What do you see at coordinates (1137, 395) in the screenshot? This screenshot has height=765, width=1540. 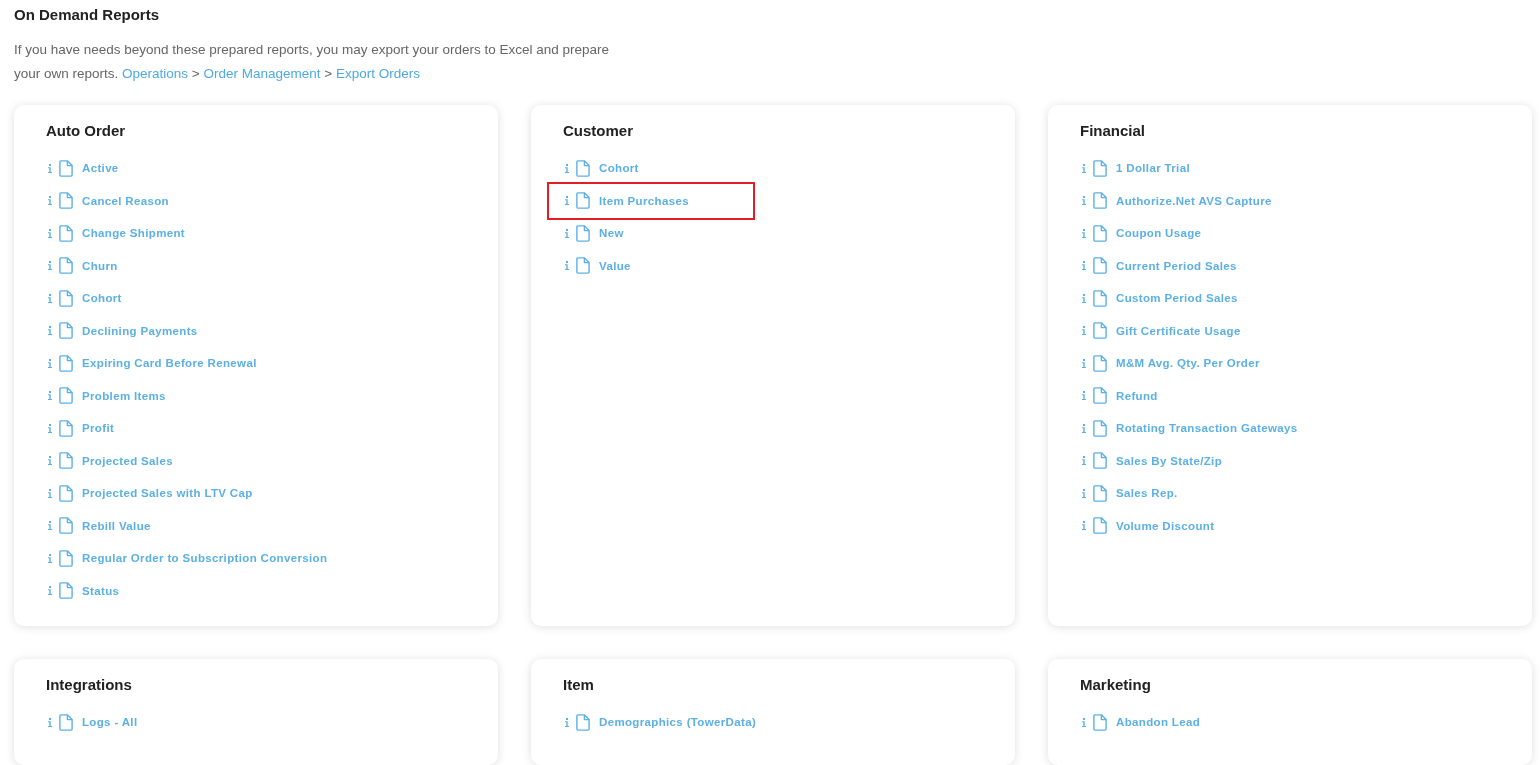 I see `report-link: Refund` at bounding box center [1137, 395].